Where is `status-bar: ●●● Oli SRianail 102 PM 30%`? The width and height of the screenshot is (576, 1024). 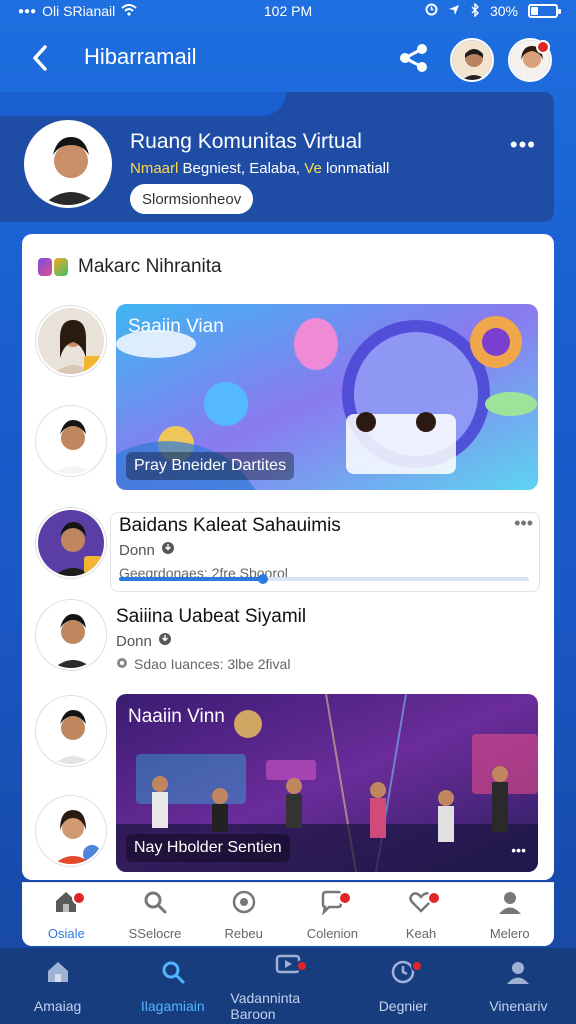 status-bar: ●●● Oli SRianail 102 PM 30% is located at coordinates (288, 11).